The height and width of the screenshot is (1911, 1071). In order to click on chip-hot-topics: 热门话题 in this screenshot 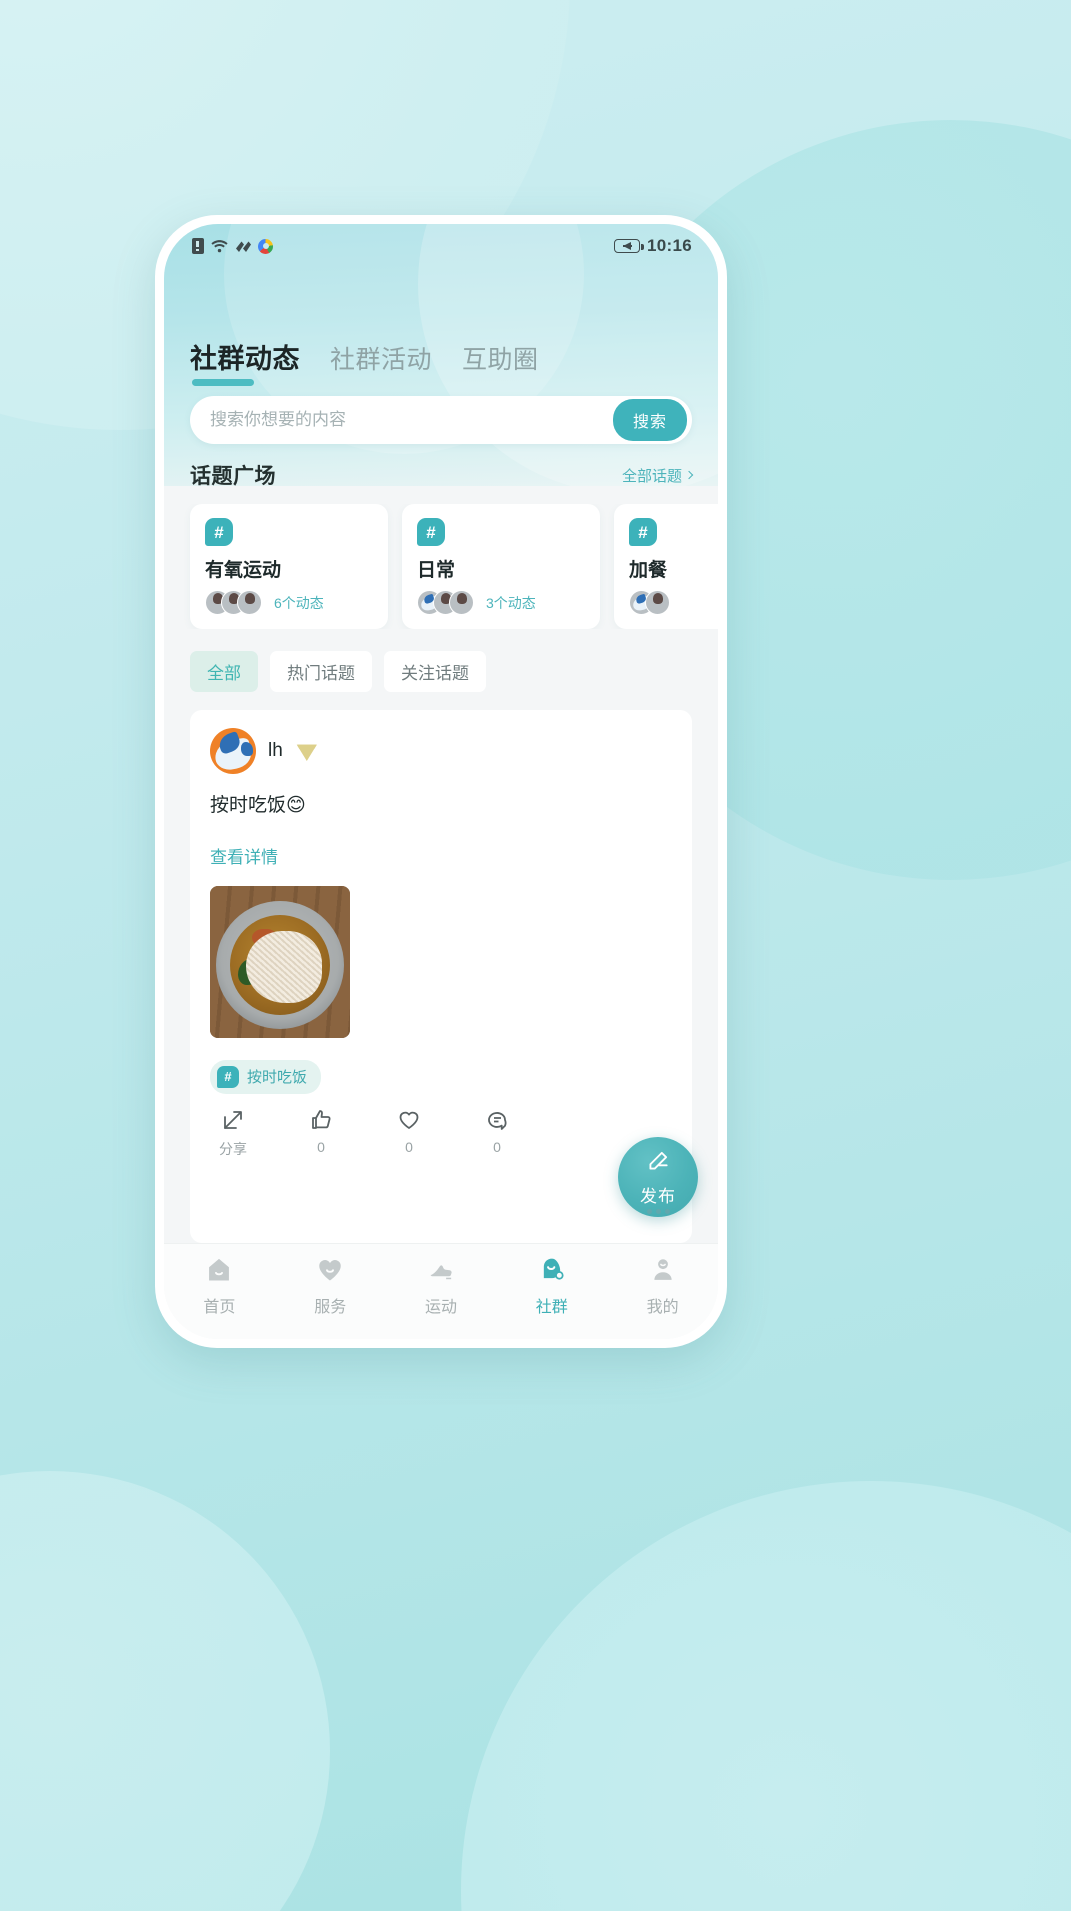, I will do `click(321, 671)`.